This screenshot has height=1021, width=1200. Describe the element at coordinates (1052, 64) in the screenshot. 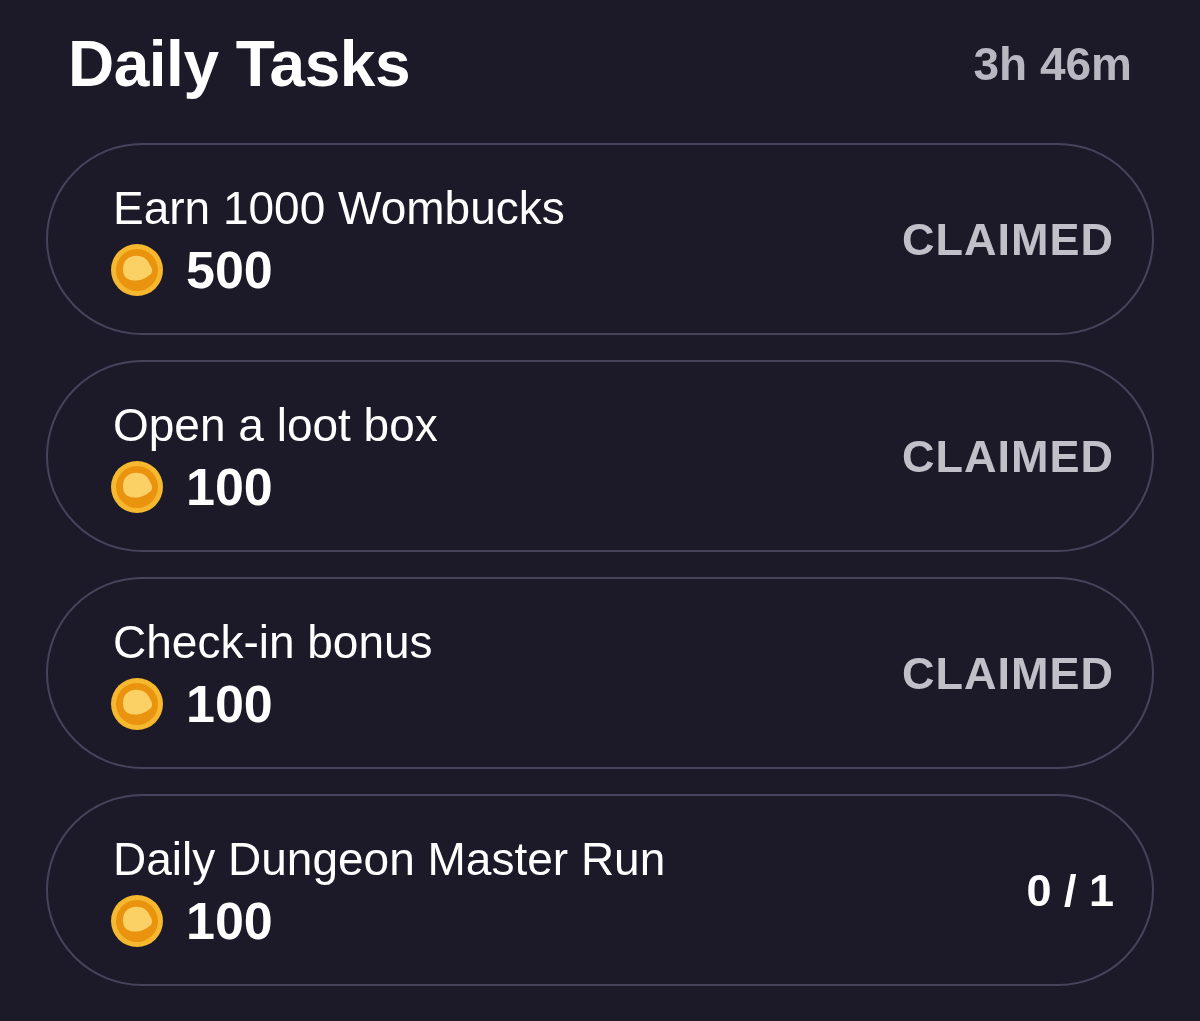

I see `time-remaining: 3h 46m` at that location.